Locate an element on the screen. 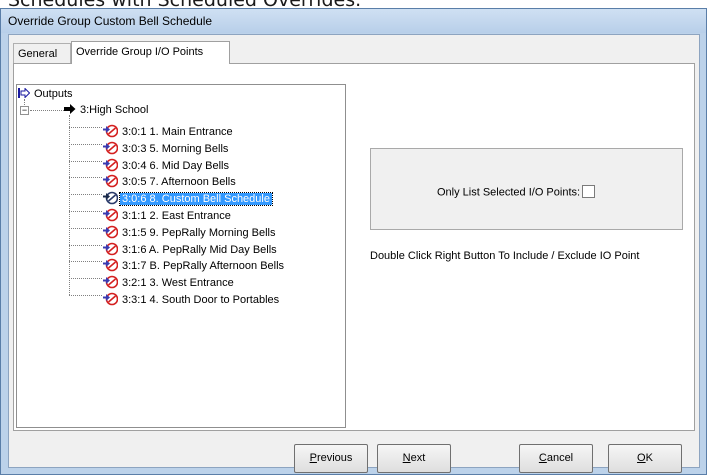  only-list-selected-option: Only List Selected I/O Points: is located at coordinates (516, 192).